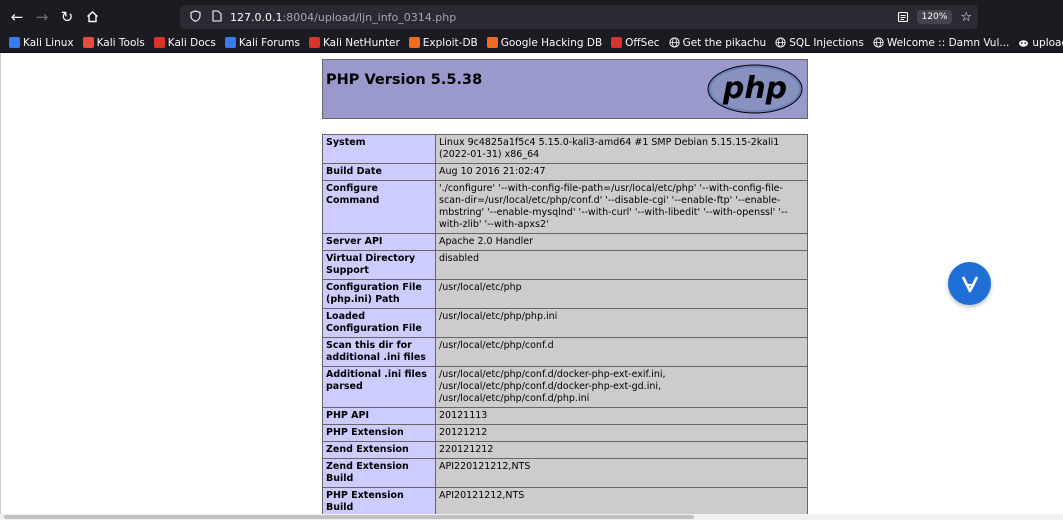 The height and width of the screenshot is (520, 1063). Describe the element at coordinates (217, 17) in the screenshot. I see `page-icon` at that location.